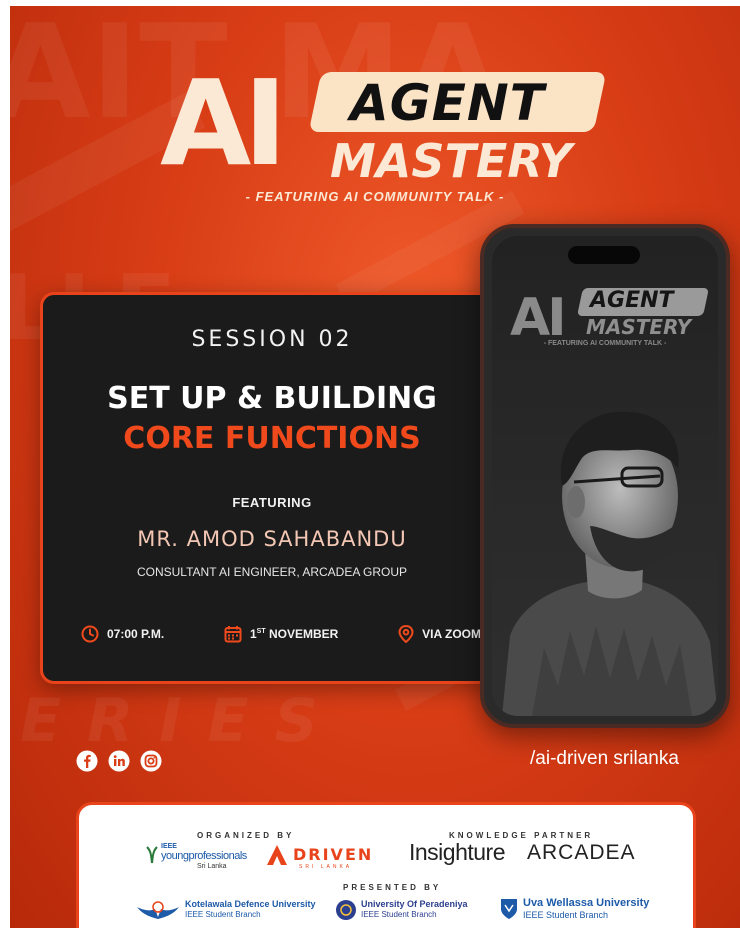 This screenshot has width=740, height=928. What do you see at coordinates (223, 123) in the screenshot?
I see `title-ai: AI` at bounding box center [223, 123].